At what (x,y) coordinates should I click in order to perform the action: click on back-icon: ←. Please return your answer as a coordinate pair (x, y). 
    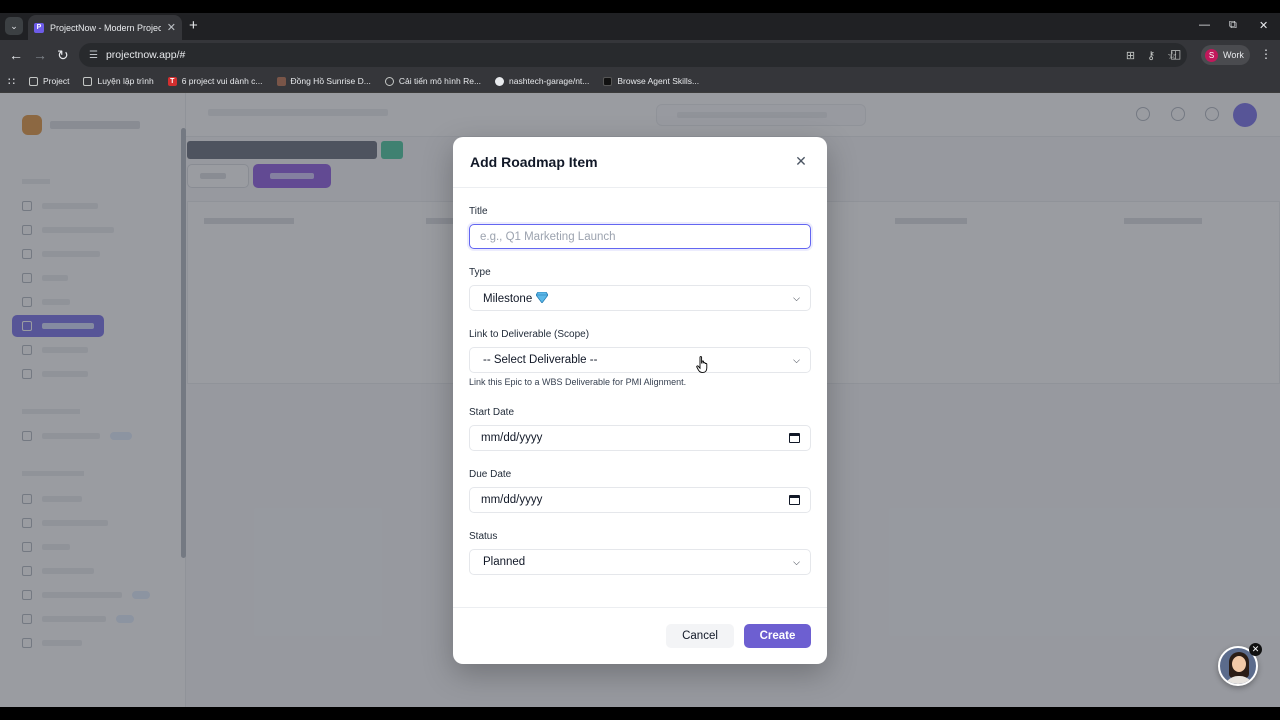
    Looking at the image, I should click on (16, 55).